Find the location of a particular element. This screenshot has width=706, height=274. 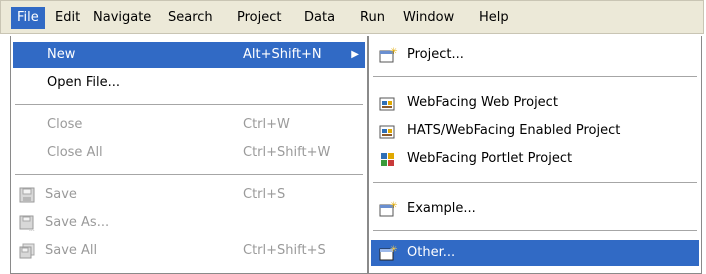

menu-item-close-label: Close is located at coordinates (65, 124).